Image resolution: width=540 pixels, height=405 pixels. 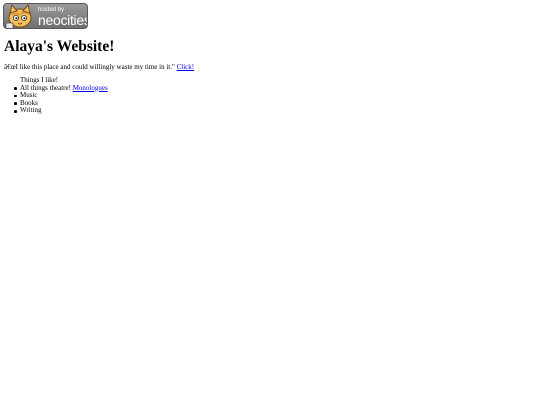 What do you see at coordinates (61, 111) in the screenshot?
I see `list-item-writing: Writing` at bounding box center [61, 111].